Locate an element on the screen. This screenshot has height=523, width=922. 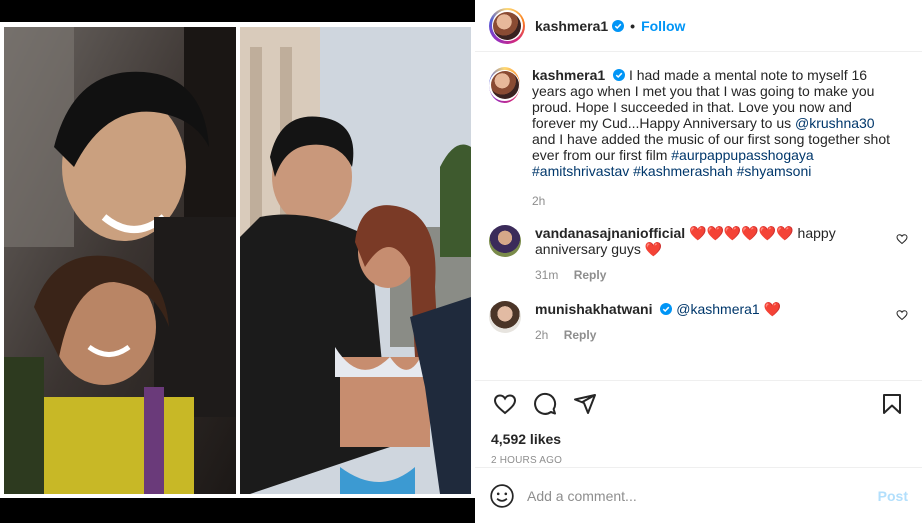
comment-time: 2h is located at coordinates (541, 335).